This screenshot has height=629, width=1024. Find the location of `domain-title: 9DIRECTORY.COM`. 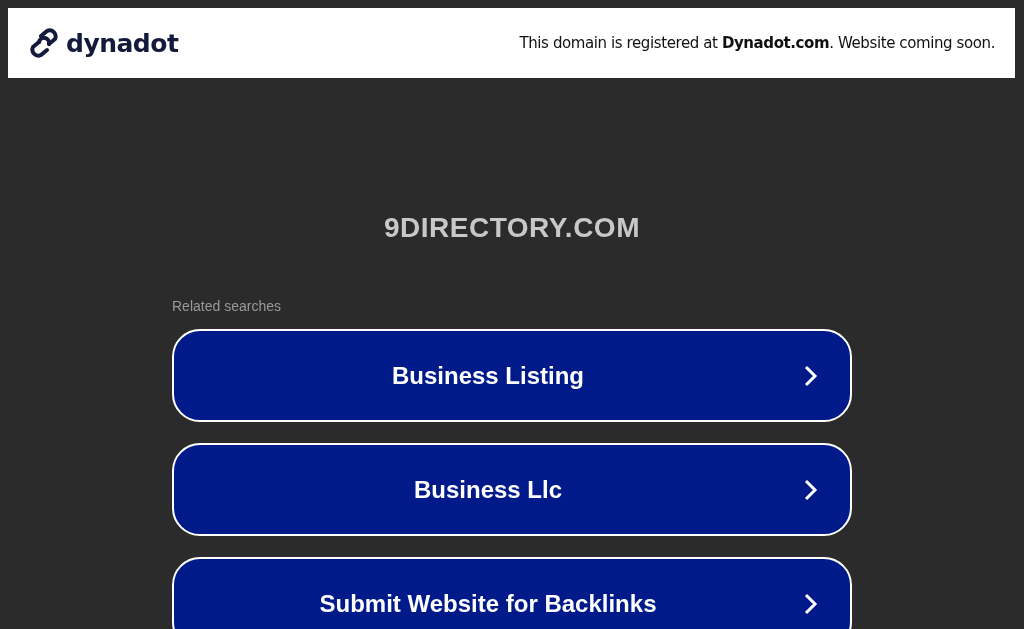

domain-title: 9DIRECTORY.COM is located at coordinates (512, 228).